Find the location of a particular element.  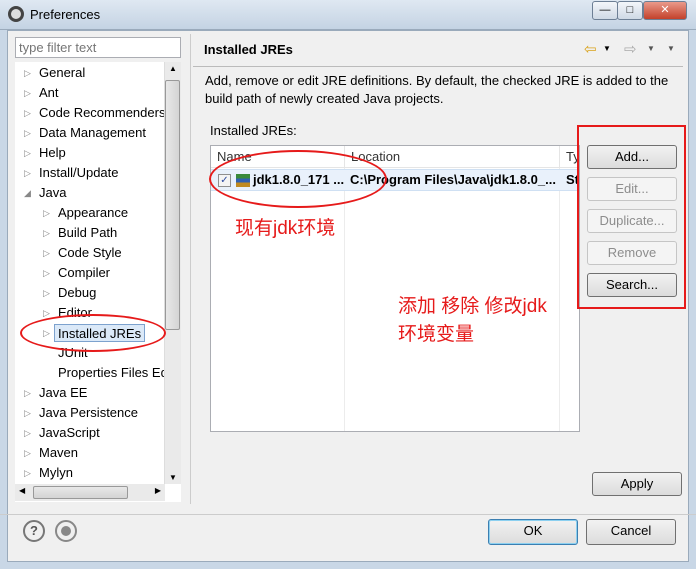

header-divider is located at coordinates (438, 66).